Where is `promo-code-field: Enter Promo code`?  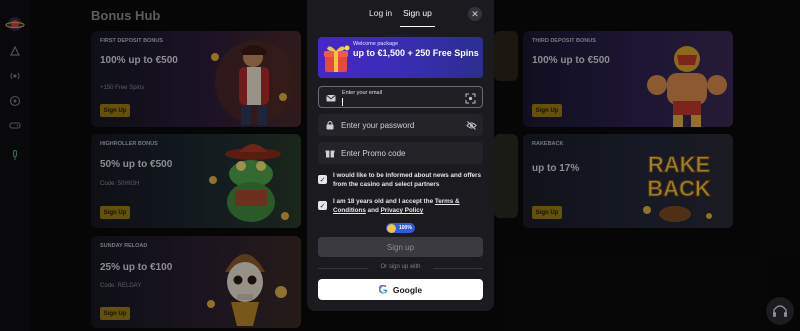
promo-code-field: Enter Promo code is located at coordinates (400, 153).